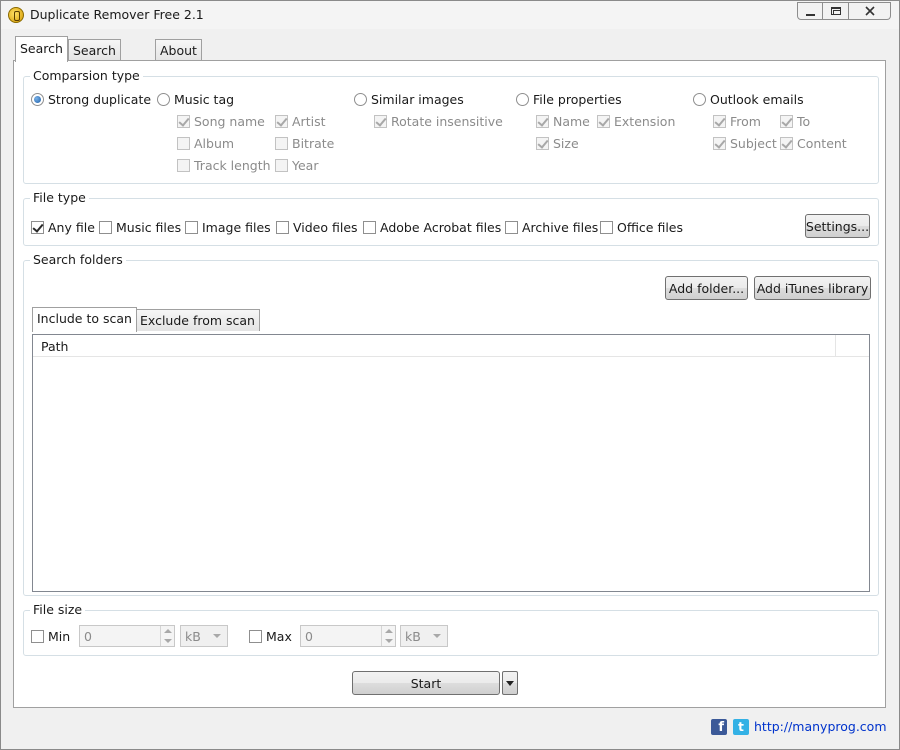 This screenshot has width=900, height=750. I want to click on bitrate-checkbox, so click(281, 143).